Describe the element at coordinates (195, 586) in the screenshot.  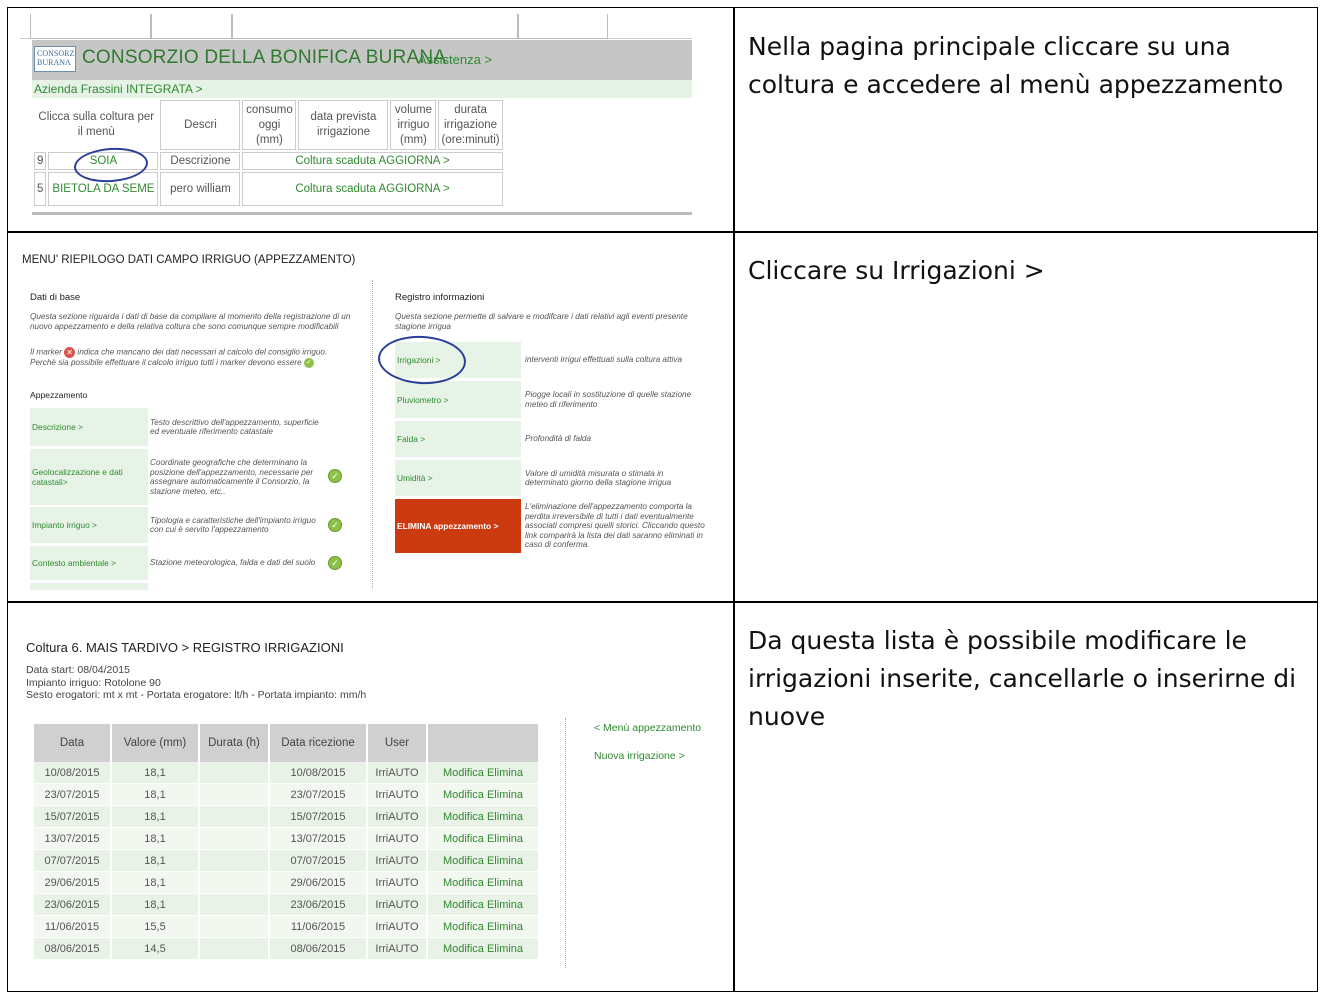
I see `app-row-partial` at that location.